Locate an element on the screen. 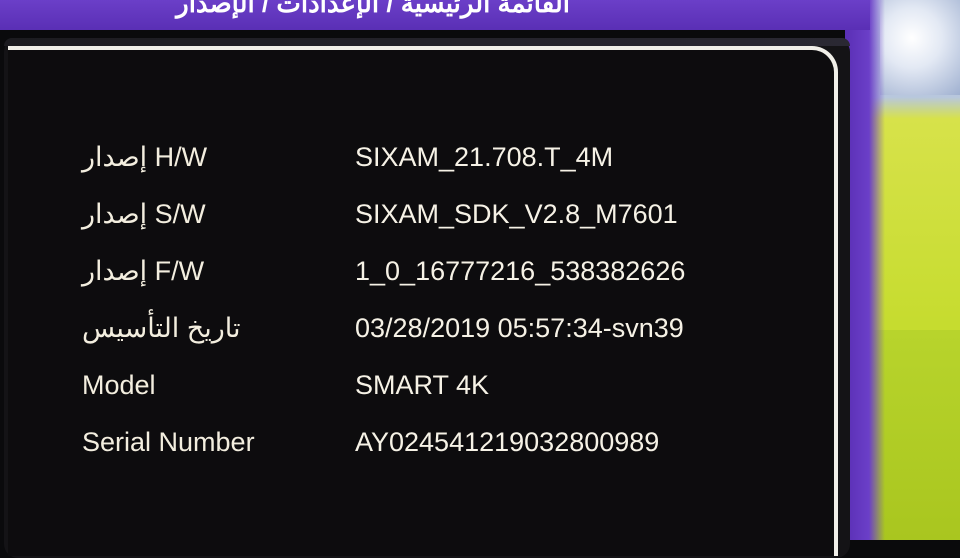 The height and width of the screenshot is (558, 960). serial-number-label: Serial Number is located at coordinates (168, 442).